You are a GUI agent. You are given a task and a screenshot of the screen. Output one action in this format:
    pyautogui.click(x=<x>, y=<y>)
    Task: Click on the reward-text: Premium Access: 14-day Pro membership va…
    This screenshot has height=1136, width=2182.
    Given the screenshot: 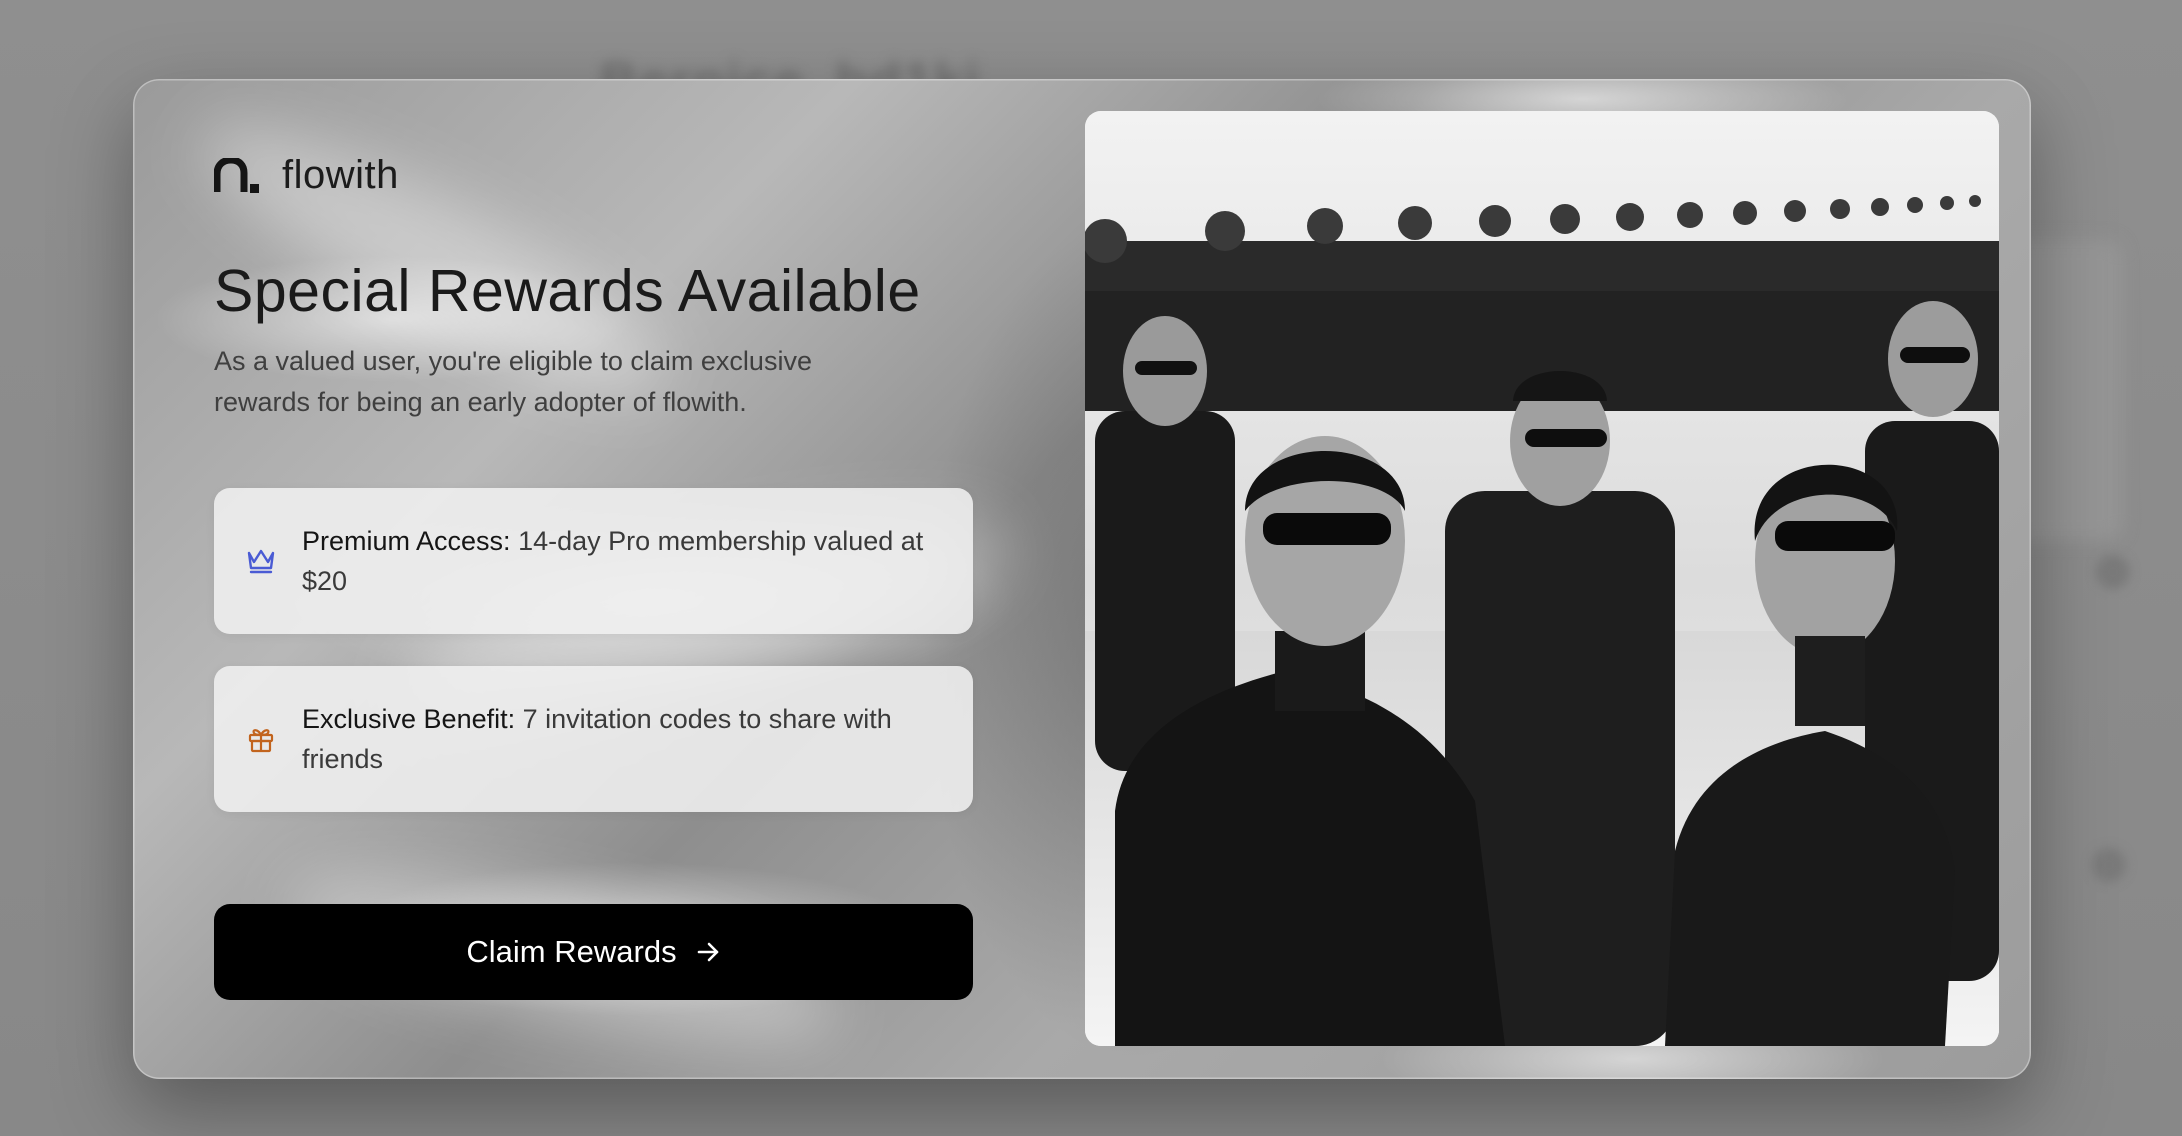 What is the action you would take?
    pyautogui.click(x=622, y=561)
    